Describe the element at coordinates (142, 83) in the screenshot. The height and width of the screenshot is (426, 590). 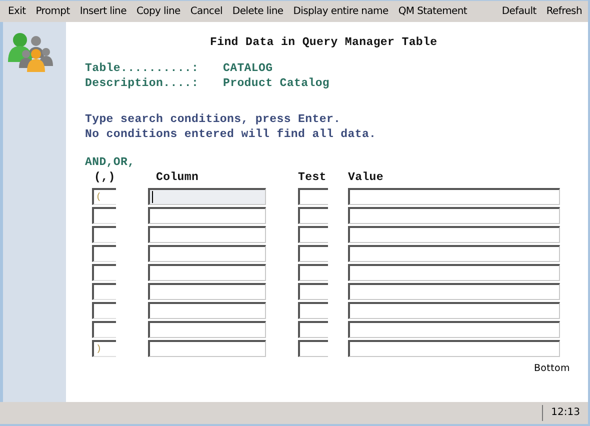
I see `field-label: Description....:` at that location.